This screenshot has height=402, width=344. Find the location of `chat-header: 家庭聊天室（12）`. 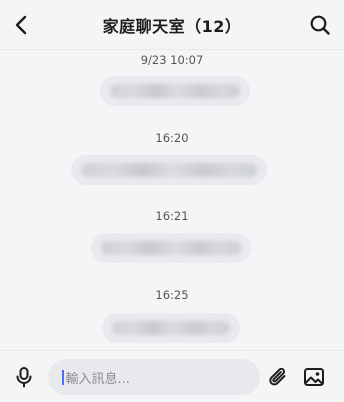

chat-header: 家庭聊天室（12） is located at coordinates (172, 25).